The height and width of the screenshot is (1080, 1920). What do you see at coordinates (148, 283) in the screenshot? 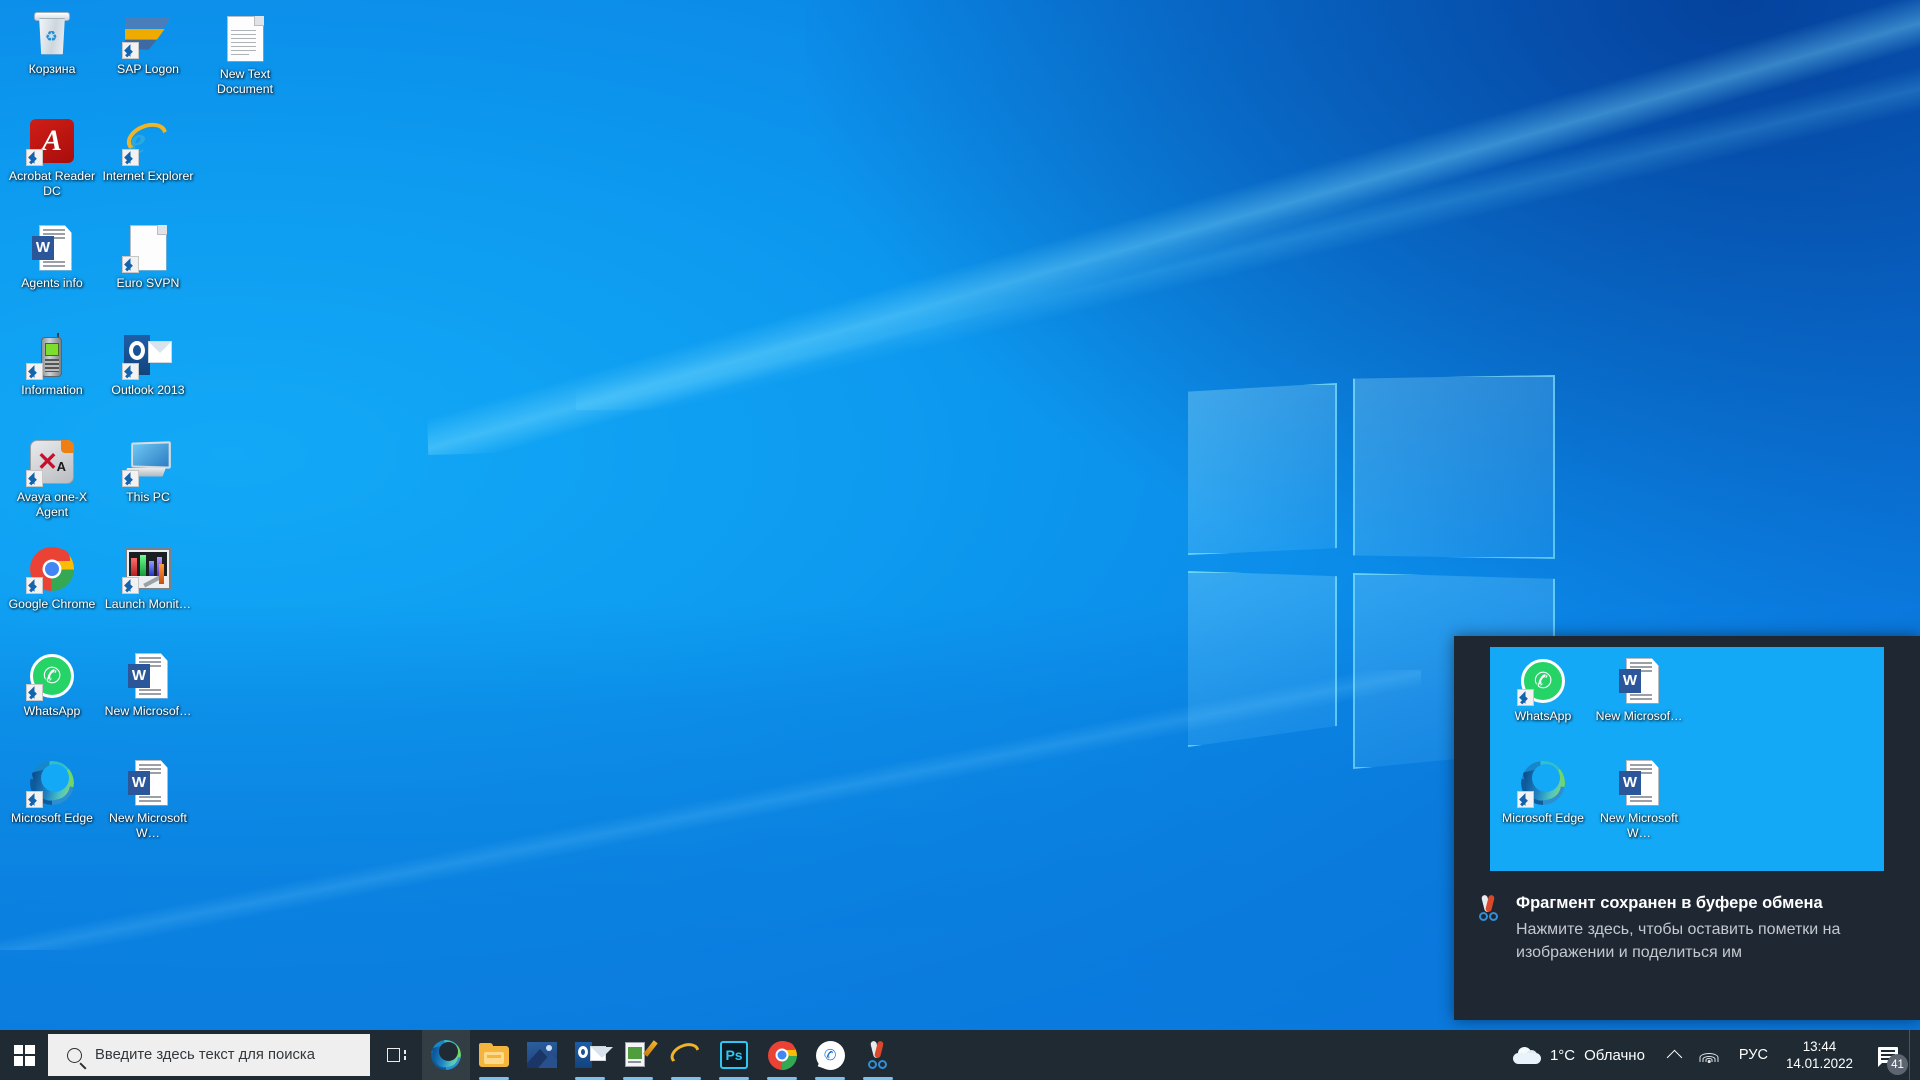
I see `desktop-icon-label: Euro SVPN` at bounding box center [148, 283].